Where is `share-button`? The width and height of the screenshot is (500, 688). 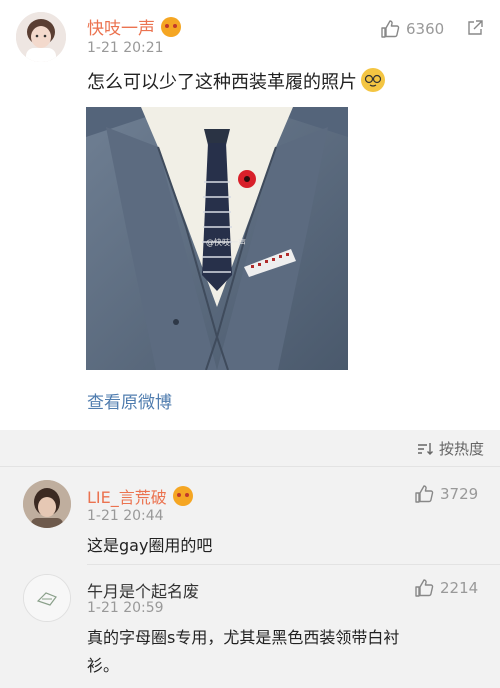
share-button is located at coordinates (475, 30).